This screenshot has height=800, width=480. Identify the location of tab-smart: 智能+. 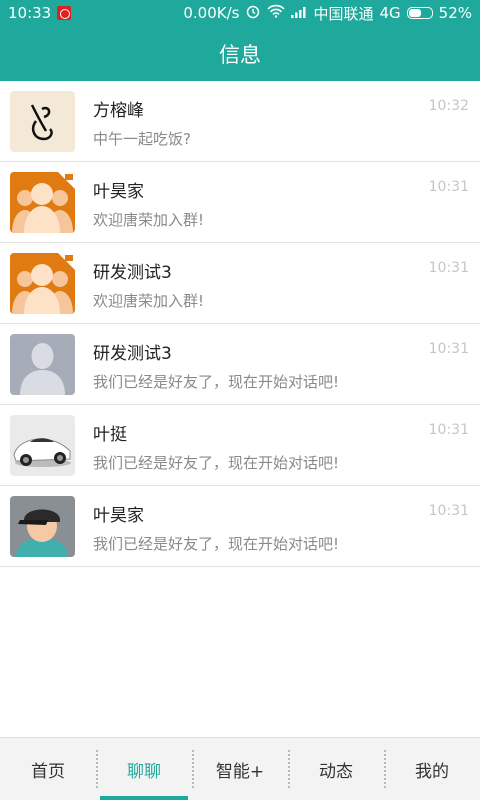
(240, 769).